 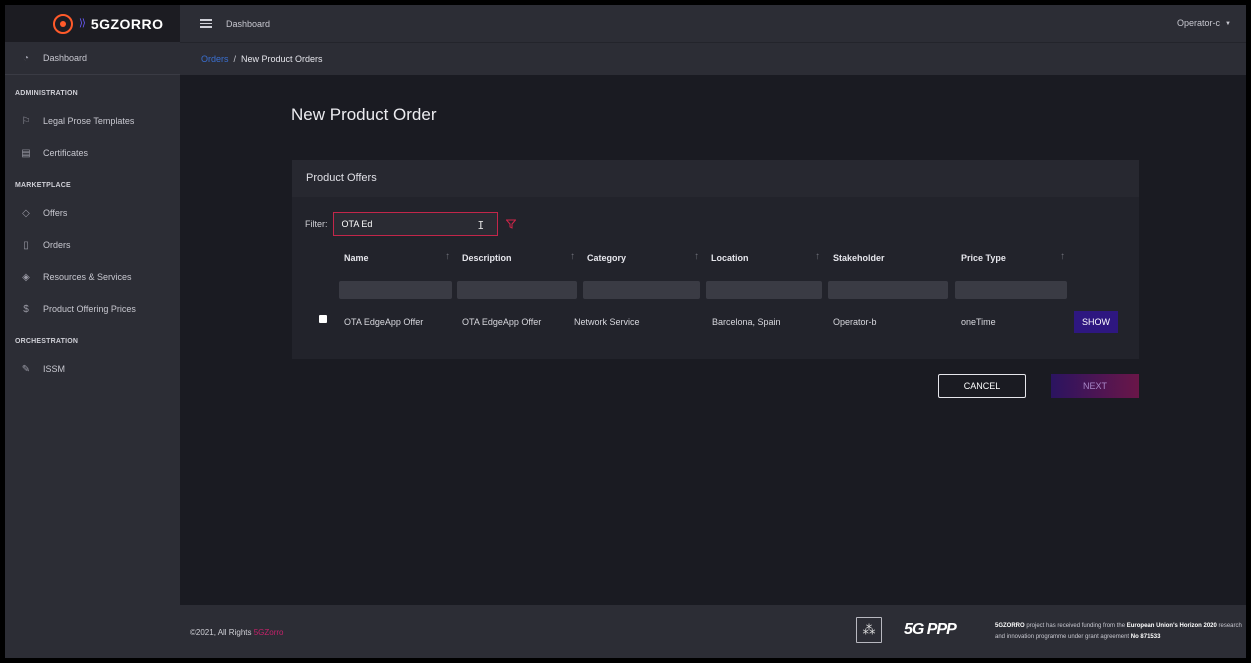 What do you see at coordinates (1095, 386) in the screenshot?
I see `next-button: NEXT` at bounding box center [1095, 386].